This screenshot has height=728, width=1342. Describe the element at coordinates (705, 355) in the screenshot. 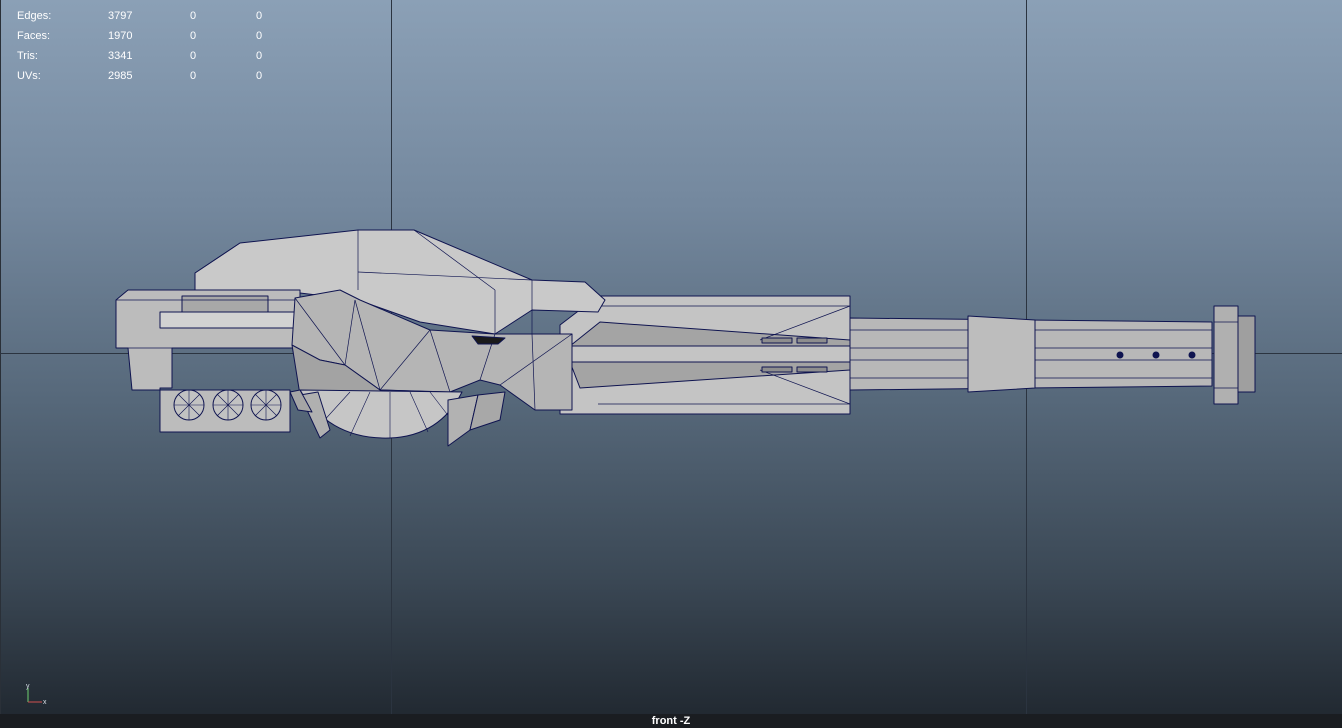

I see `barrel-shroud` at that location.